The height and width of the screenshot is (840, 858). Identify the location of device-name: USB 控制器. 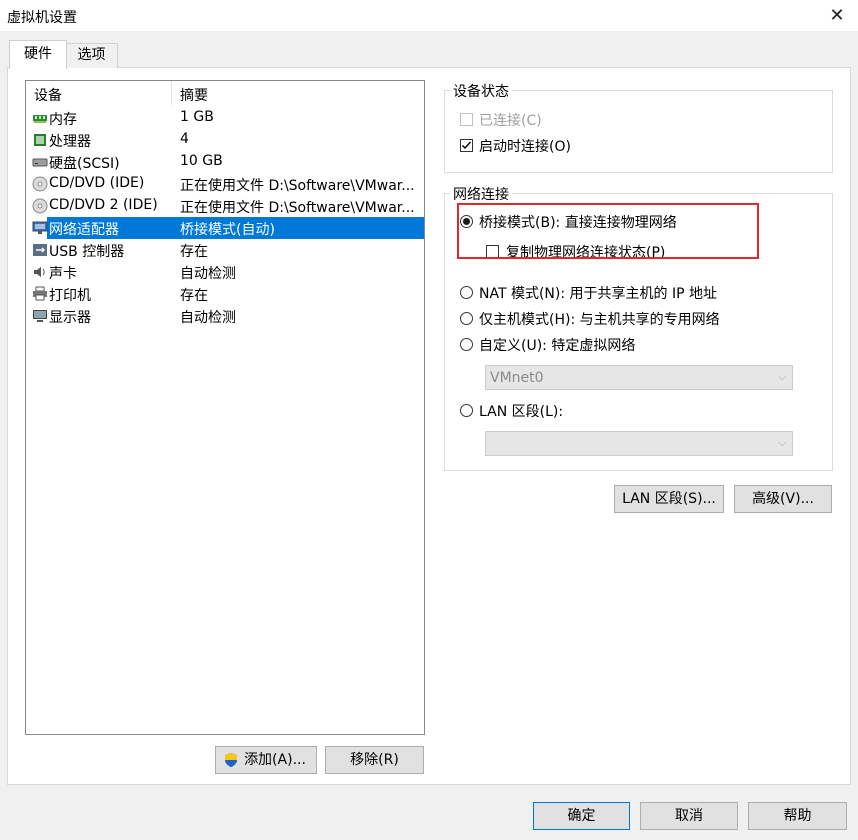
(87, 252).